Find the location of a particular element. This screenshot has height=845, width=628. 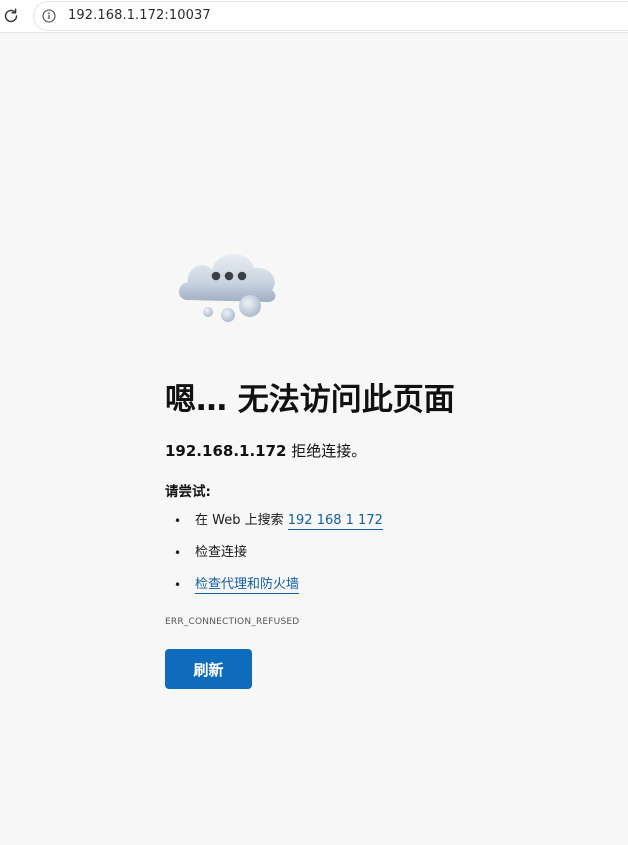

browser-toolbar: 192.168.1.172:10037 is located at coordinates (314, 16).